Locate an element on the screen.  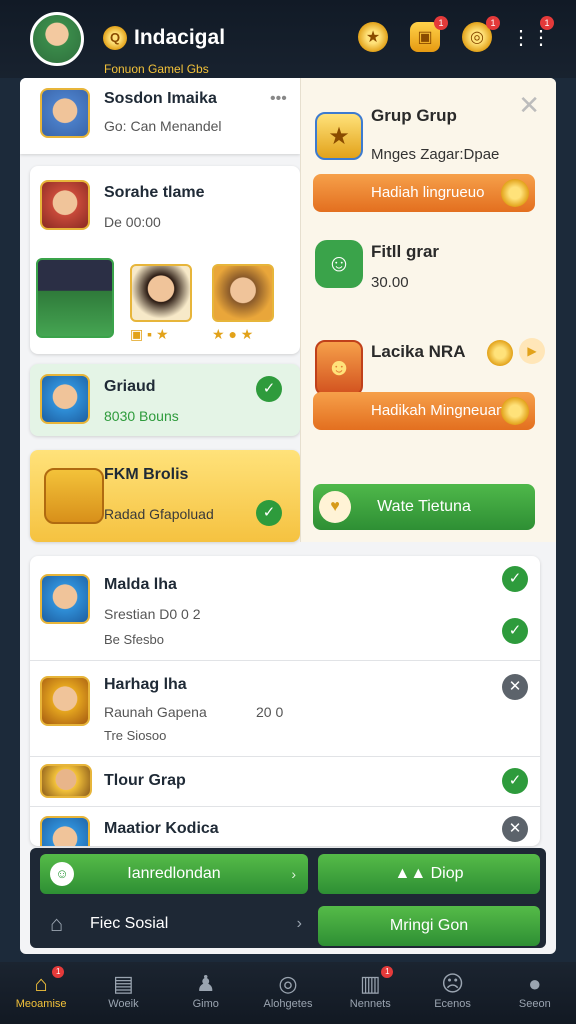
trophy-icon: ★ is located at coordinates (373, 37).